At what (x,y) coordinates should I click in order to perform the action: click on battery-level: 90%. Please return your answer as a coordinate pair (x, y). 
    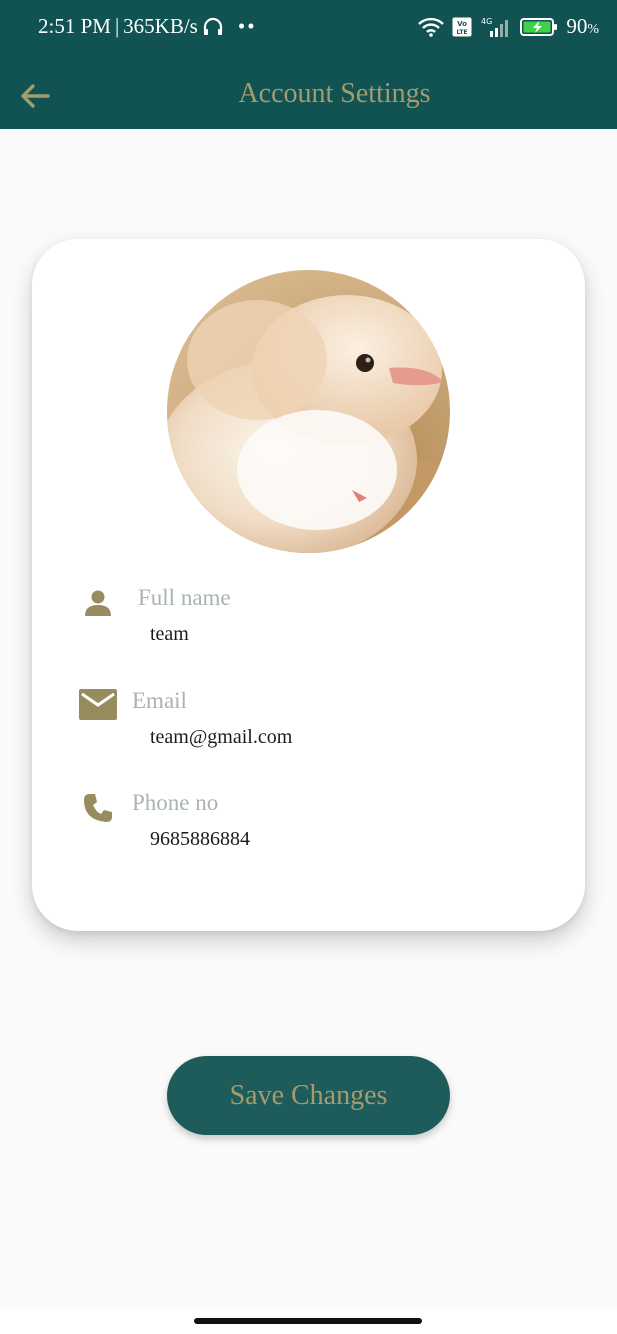
    Looking at the image, I should click on (582, 26).